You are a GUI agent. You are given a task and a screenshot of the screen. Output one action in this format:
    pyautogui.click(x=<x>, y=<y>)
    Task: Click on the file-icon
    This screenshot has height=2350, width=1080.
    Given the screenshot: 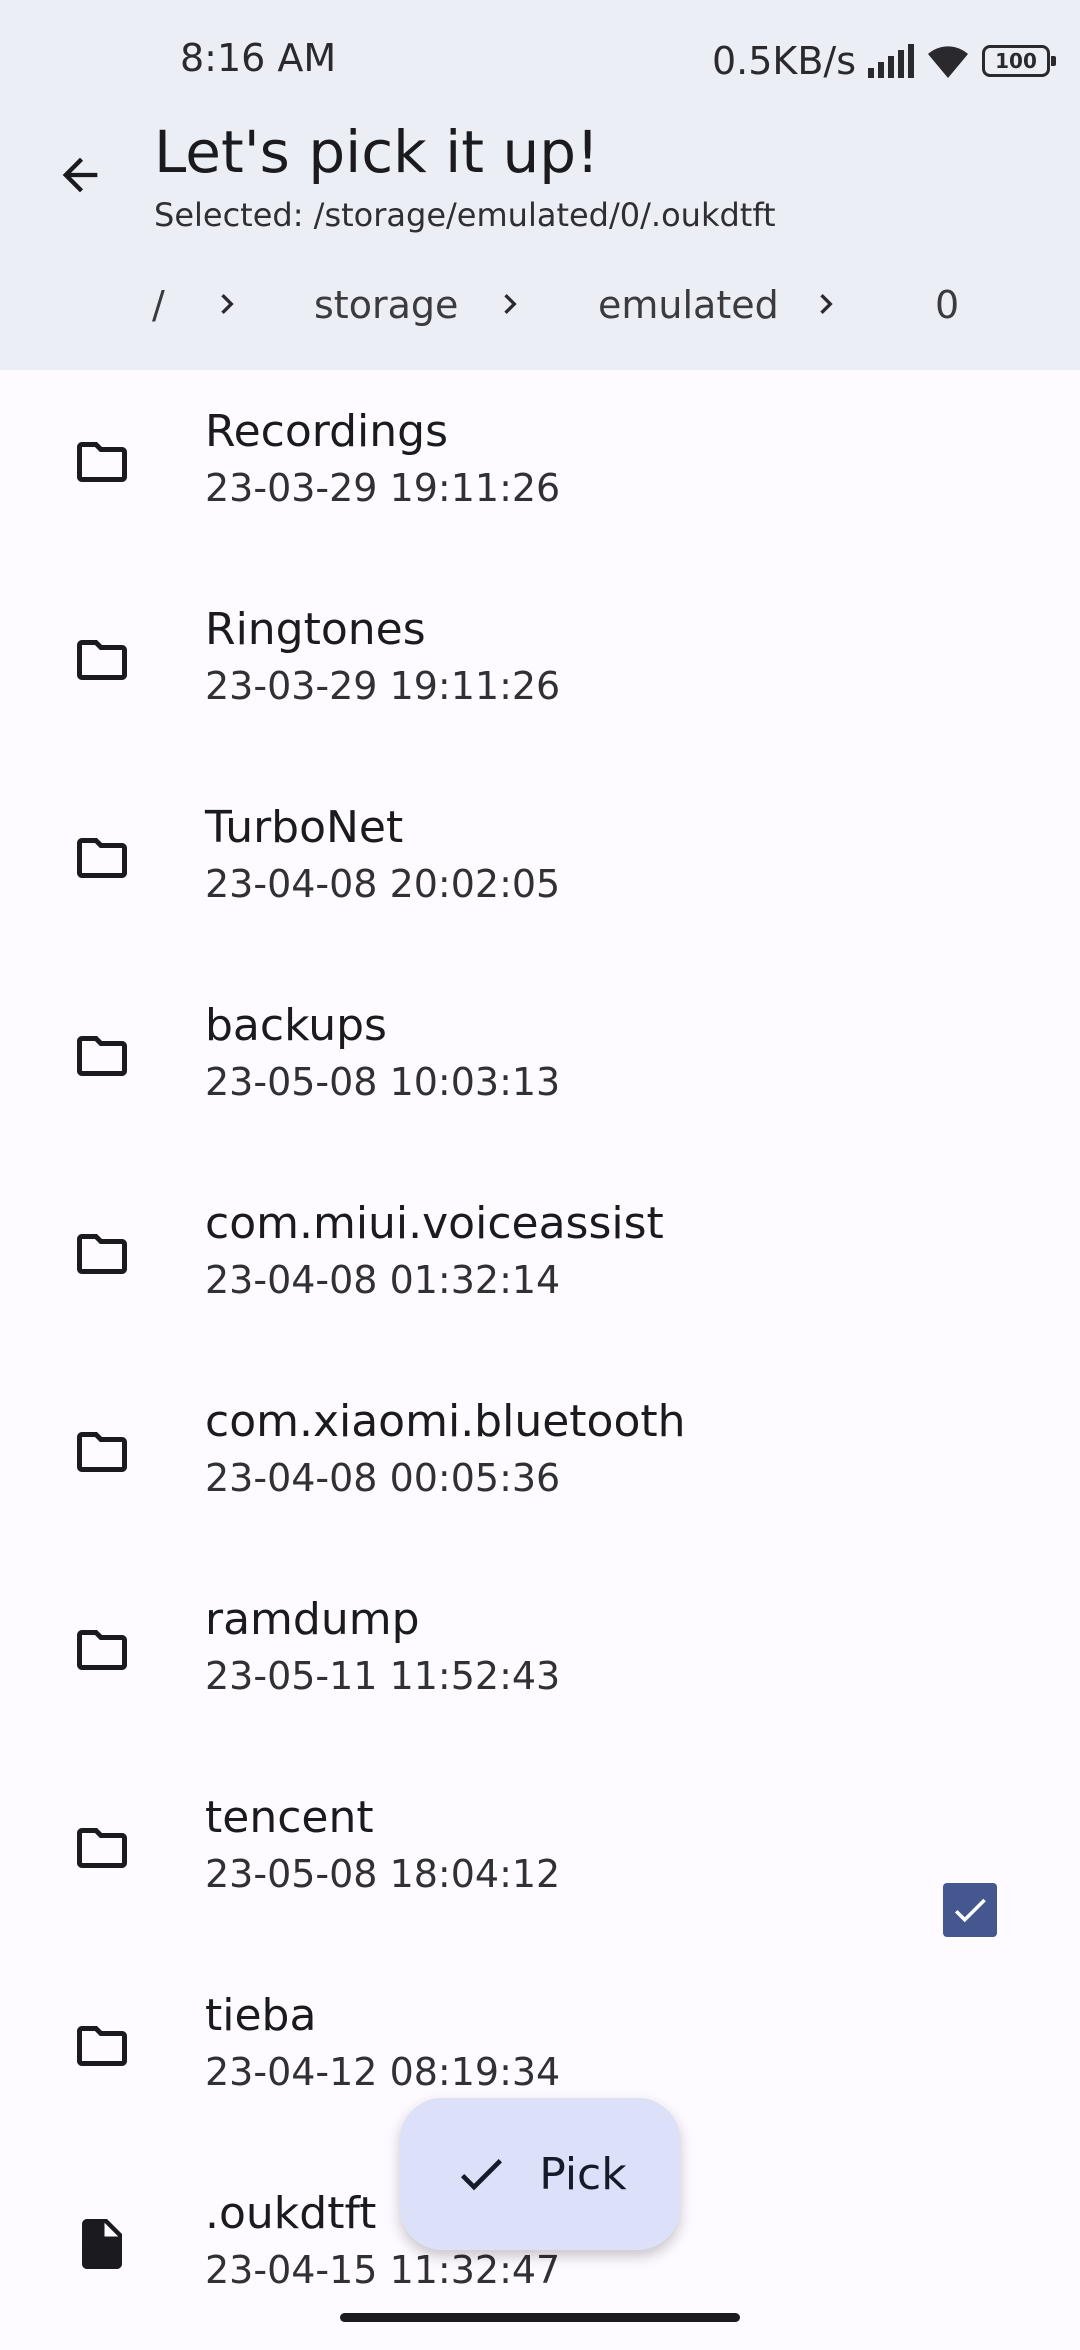 What is the action you would take?
    pyautogui.click(x=102, y=2244)
    